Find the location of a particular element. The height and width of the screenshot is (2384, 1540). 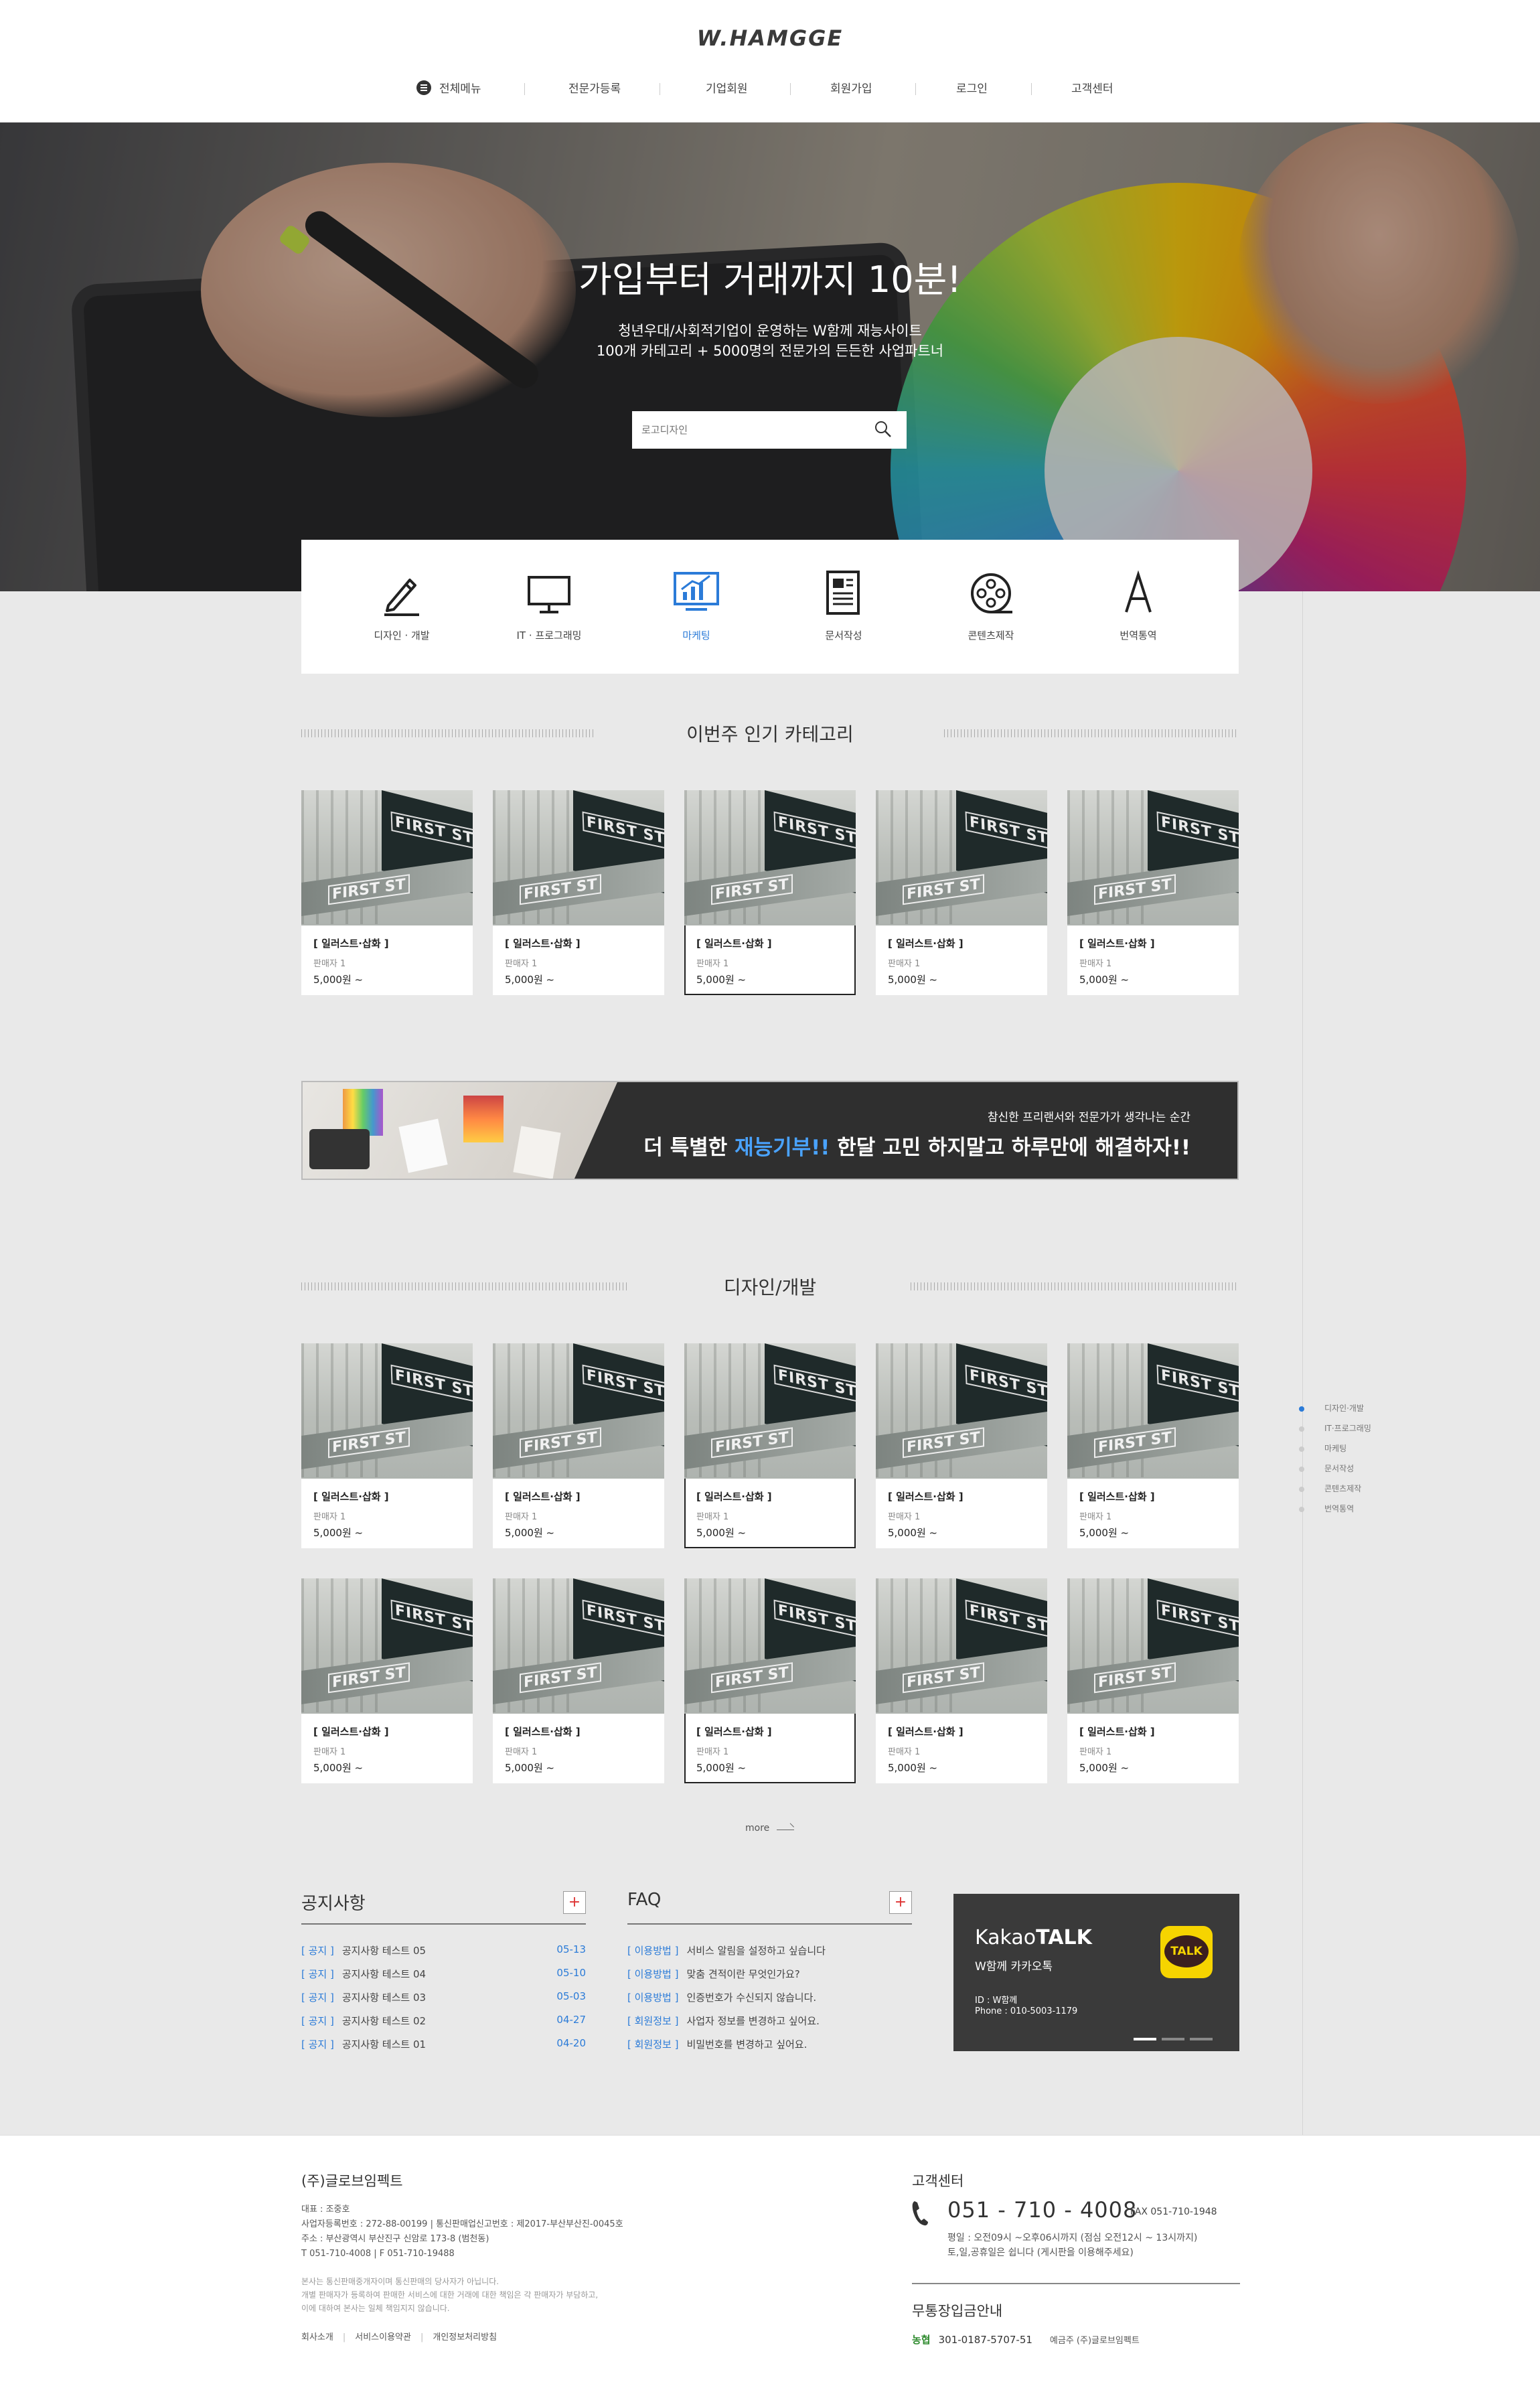

customer-center-fax: FAX 051-710-1948 is located at coordinates (1173, 2212).